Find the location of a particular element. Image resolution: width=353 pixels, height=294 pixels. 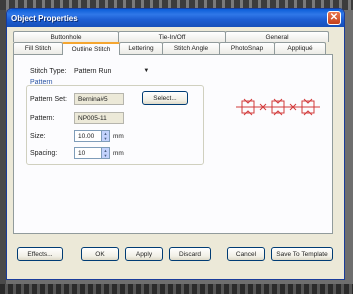

pattern-set-row: Pattern Set: Bernina#5 is located at coordinates (77, 99).